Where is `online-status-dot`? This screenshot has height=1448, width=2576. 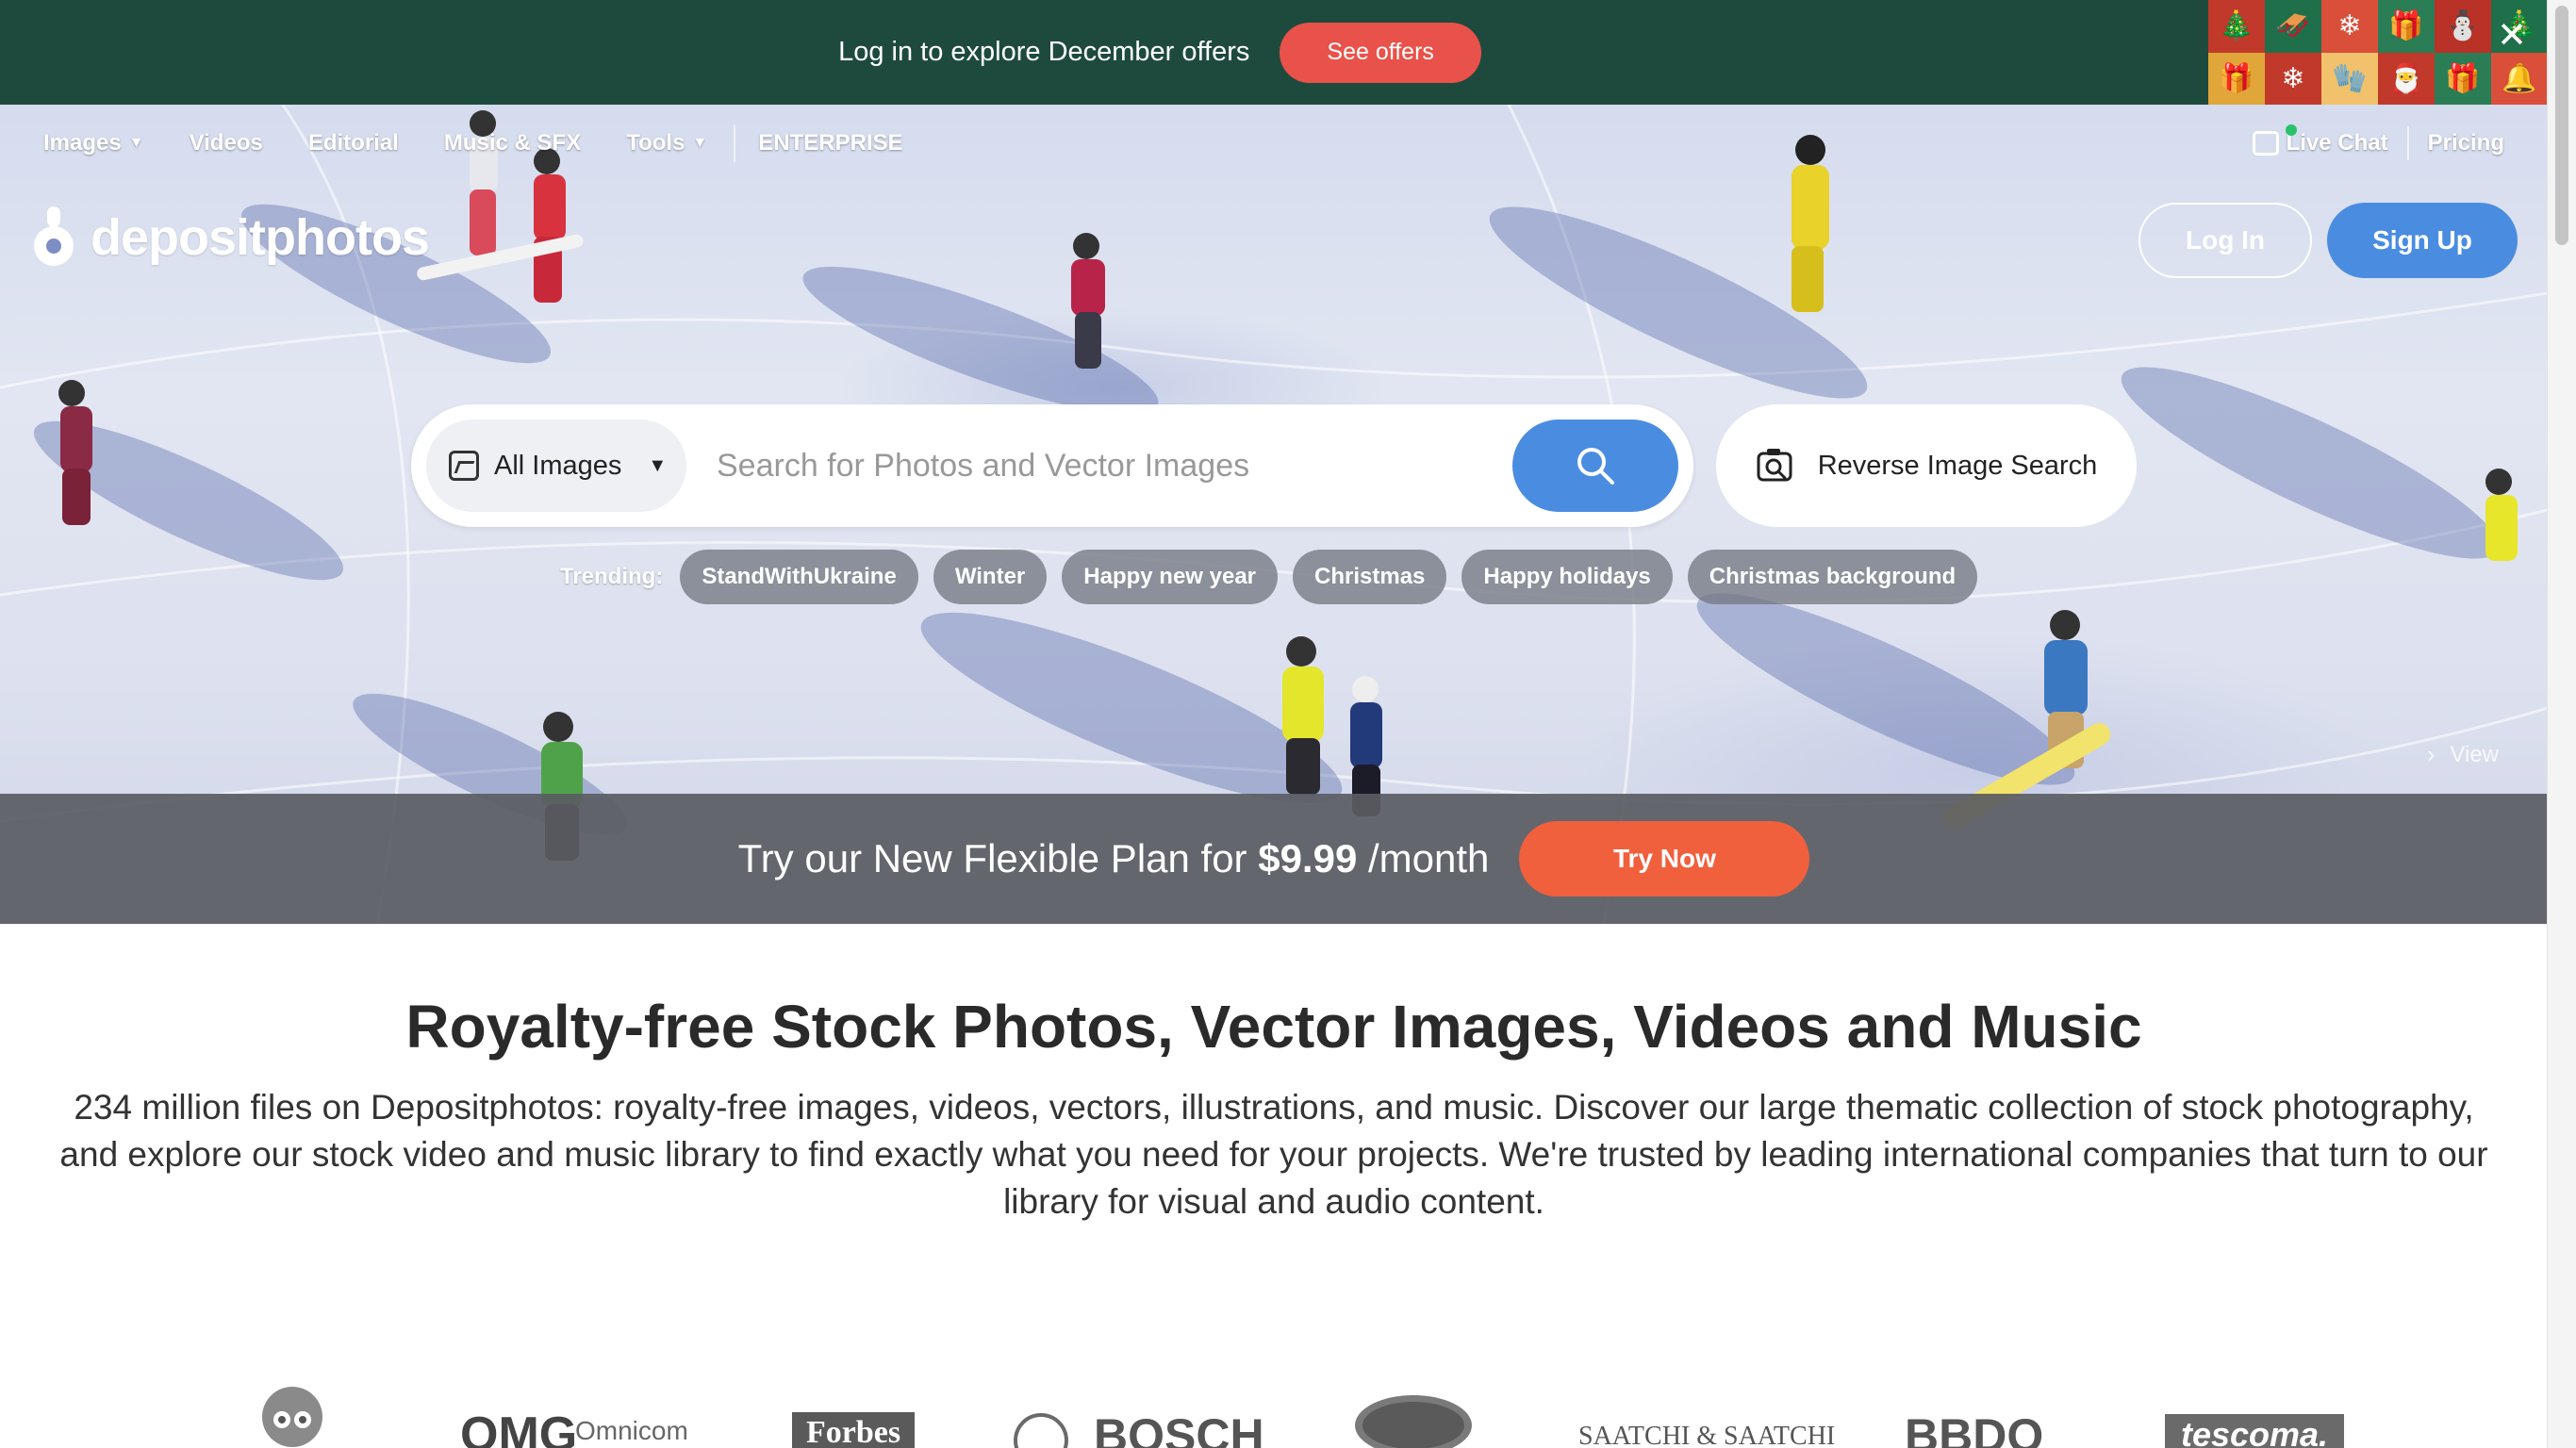 online-status-dot is located at coordinates (2291, 130).